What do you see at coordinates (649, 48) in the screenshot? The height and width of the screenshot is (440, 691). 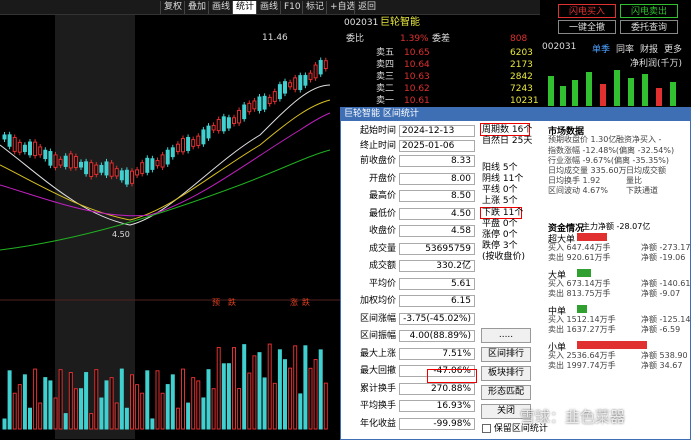 I see `financial-tab: 财报` at bounding box center [649, 48].